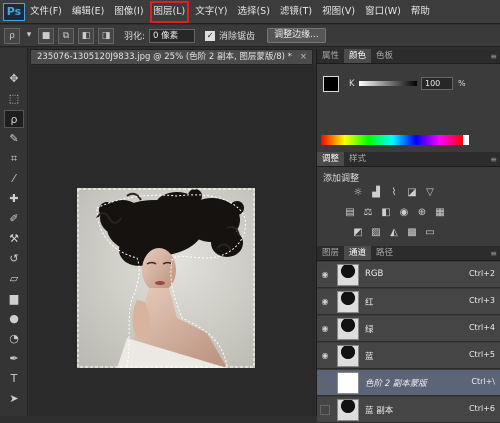  What do you see at coordinates (253, 12) in the screenshot?
I see `menu-select: 选择(S)` at bounding box center [253, 12].